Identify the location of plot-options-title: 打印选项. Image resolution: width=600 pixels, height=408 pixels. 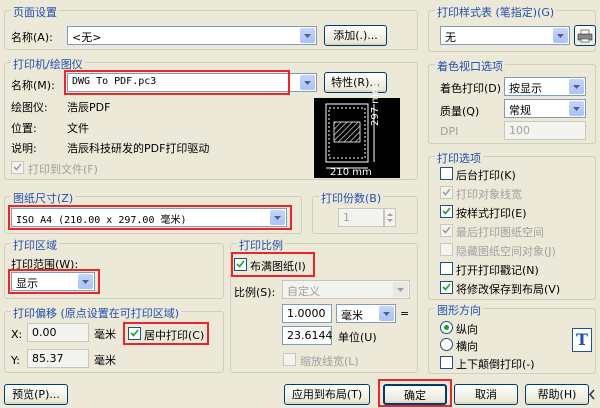
(459, 158).